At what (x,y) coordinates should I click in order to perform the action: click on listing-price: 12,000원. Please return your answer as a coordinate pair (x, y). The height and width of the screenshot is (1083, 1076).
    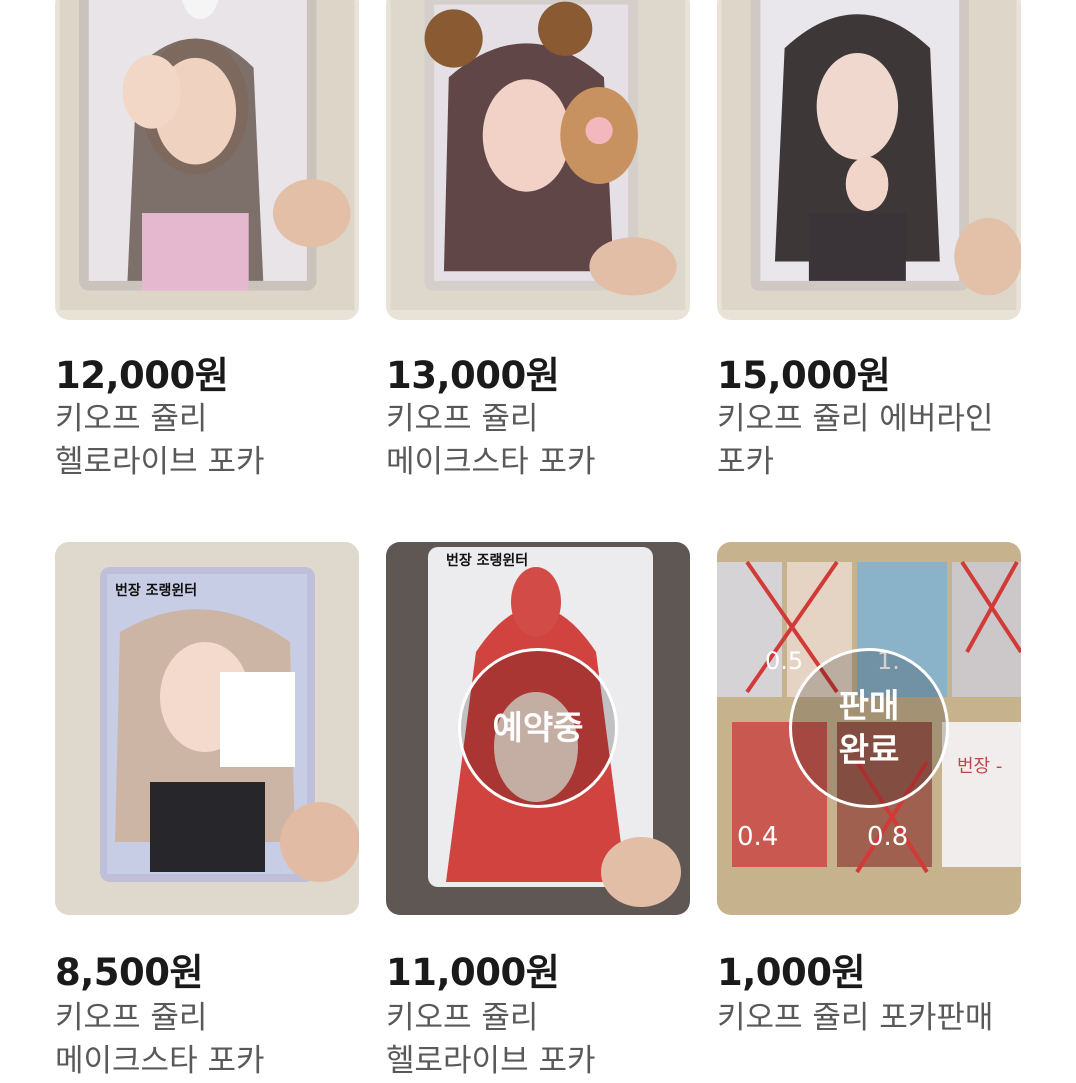
    Looking at the image, I should click on (142, 375).